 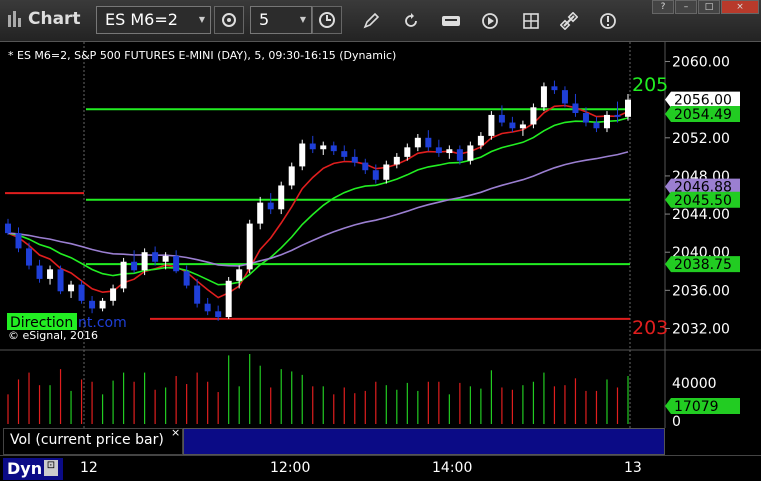 What do you see at coordinates (650, 85) in the screenshot?
I see `level-label-top: 205` at bounding box center [650, 85].